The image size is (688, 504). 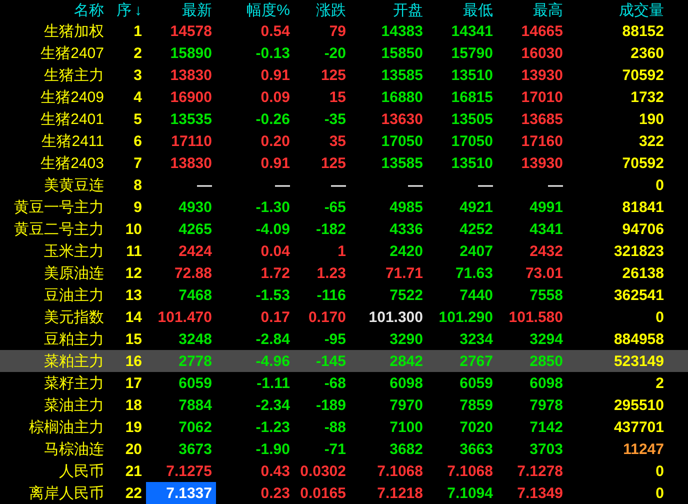 What do you see at coordinates (542, 31) in the screenshot?
I see `table-cell: 14665` at bounding box center [542, 31].